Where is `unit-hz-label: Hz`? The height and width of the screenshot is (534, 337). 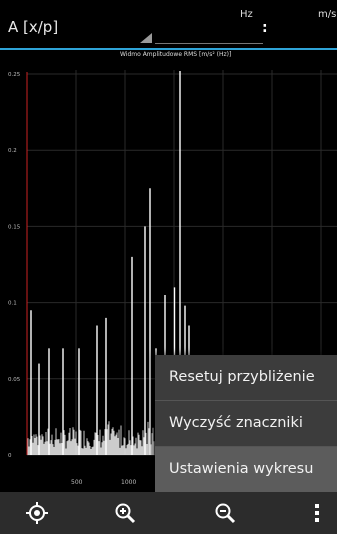
unit-hz-label: Hz is located at coordinates (246, 14).